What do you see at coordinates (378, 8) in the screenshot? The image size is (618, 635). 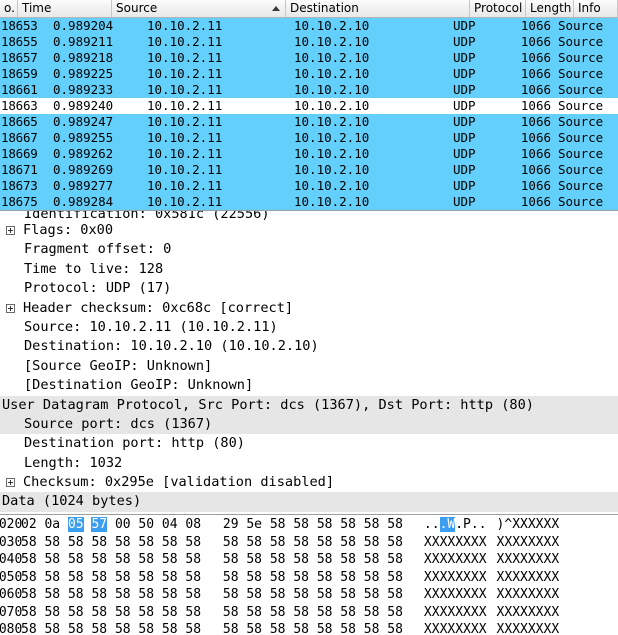 I see `column-header-destination: Destination` at bounding box center [378, 8].